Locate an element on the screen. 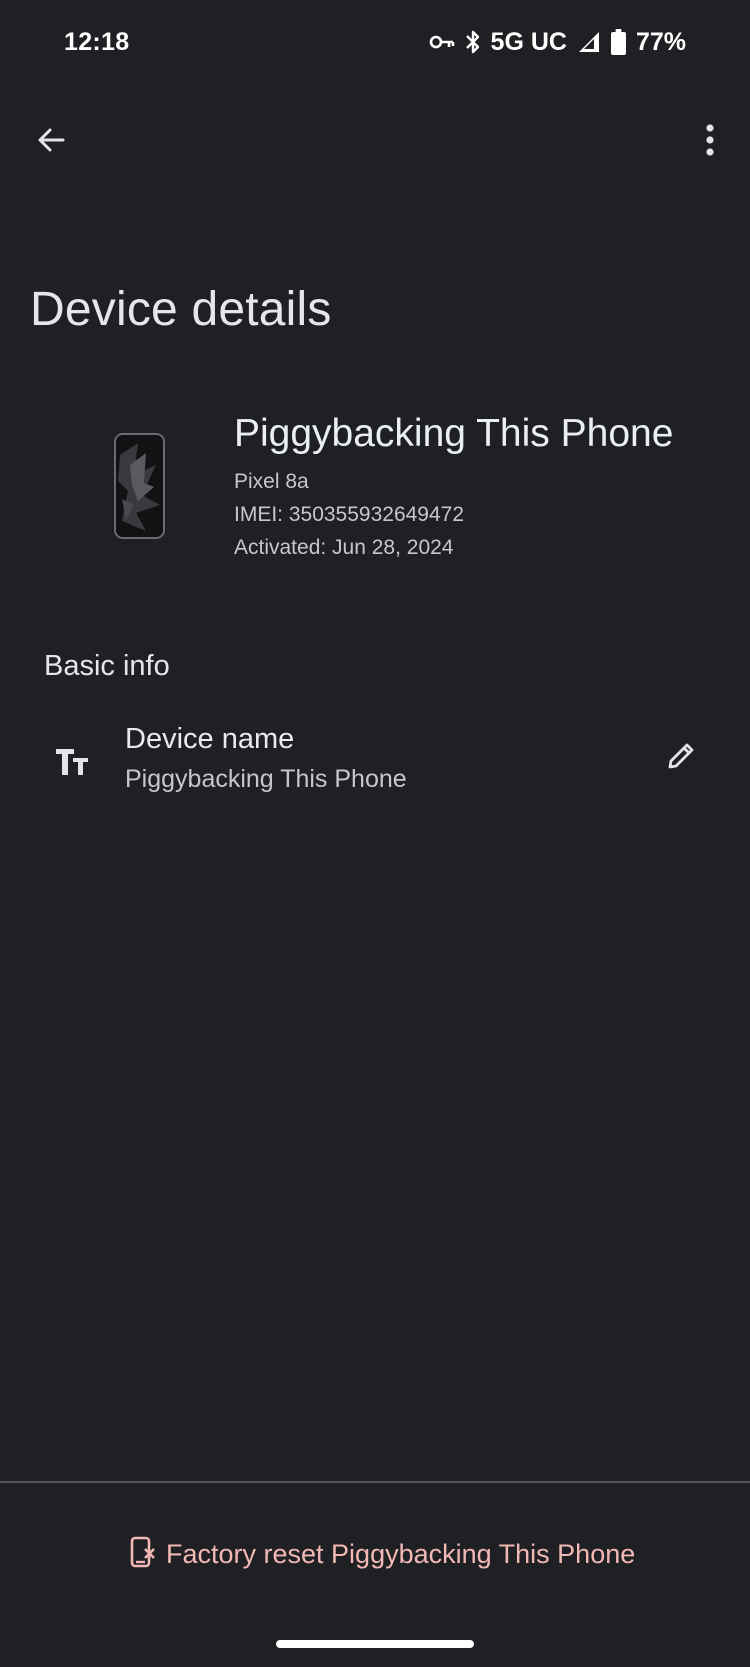  page-title: Device details is located at coordinates (181, 309).